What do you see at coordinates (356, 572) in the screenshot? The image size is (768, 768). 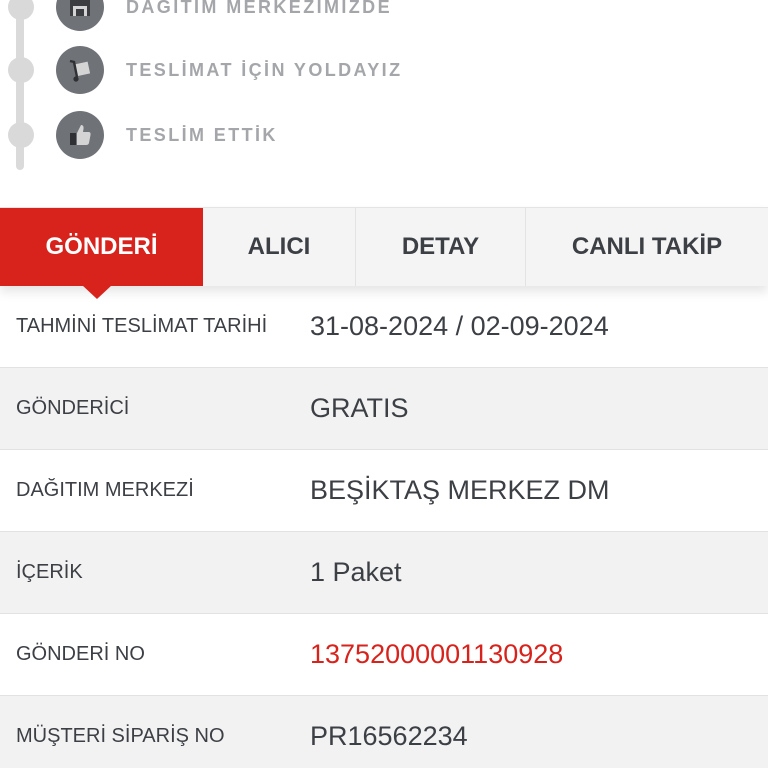 I see `detail-value: 1 Paket` at bounding box center [356, 572].